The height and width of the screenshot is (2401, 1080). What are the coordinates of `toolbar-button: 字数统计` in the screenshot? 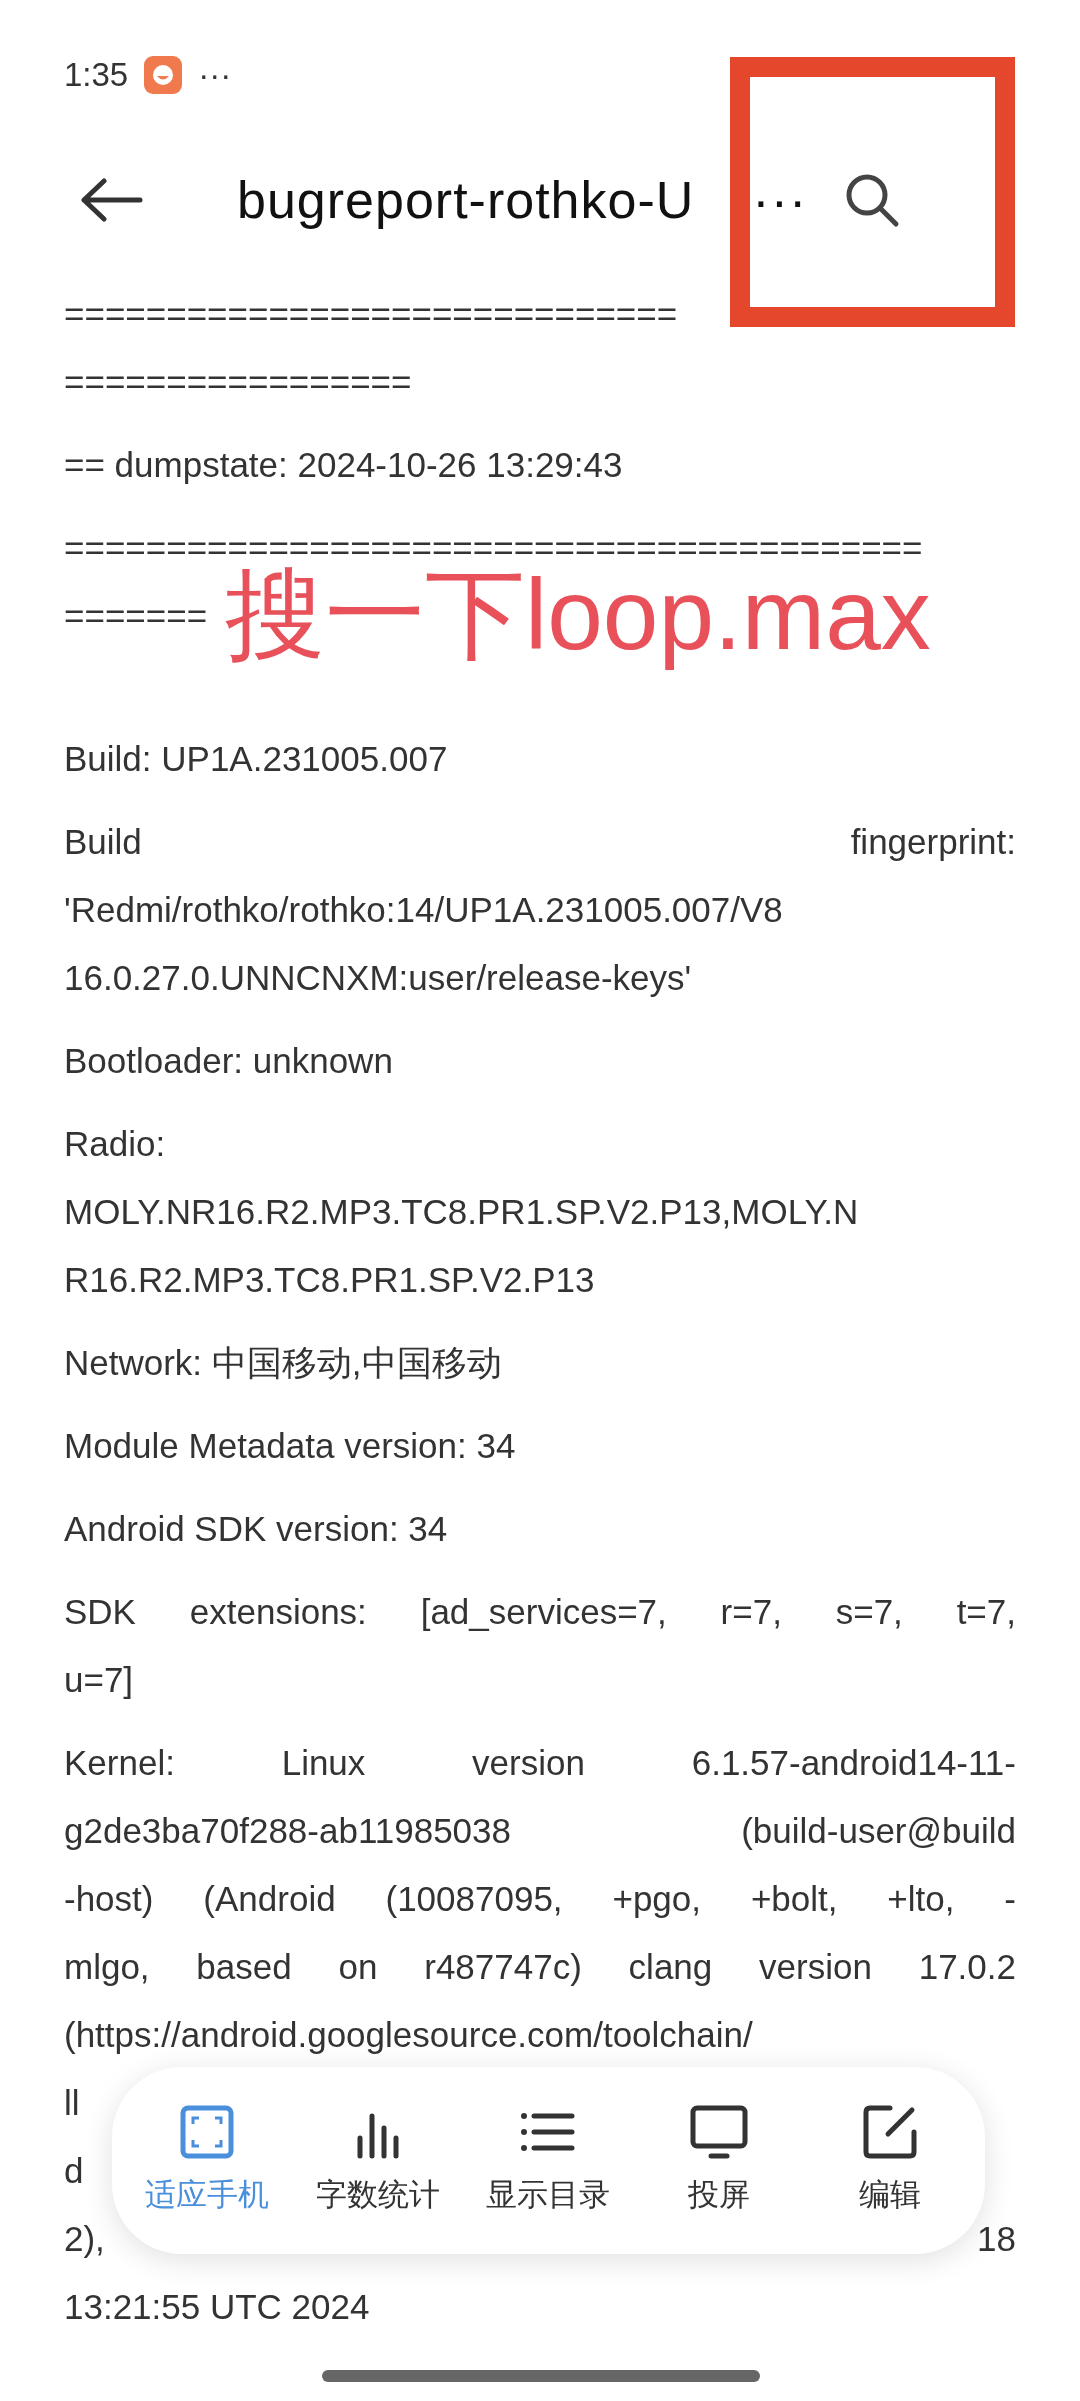 It's located at (377, 2160).